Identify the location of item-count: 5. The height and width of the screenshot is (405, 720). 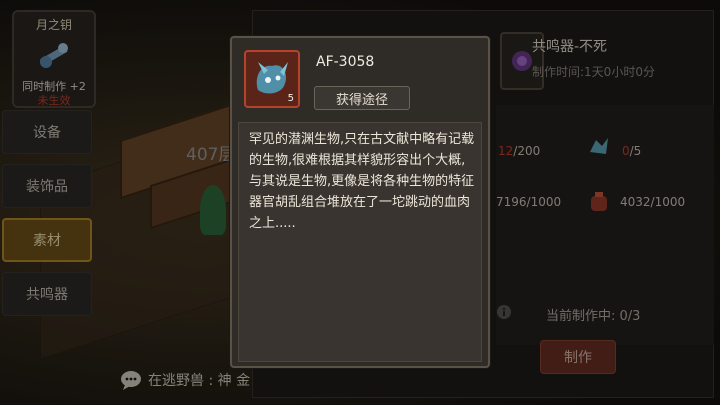
(290, 98).